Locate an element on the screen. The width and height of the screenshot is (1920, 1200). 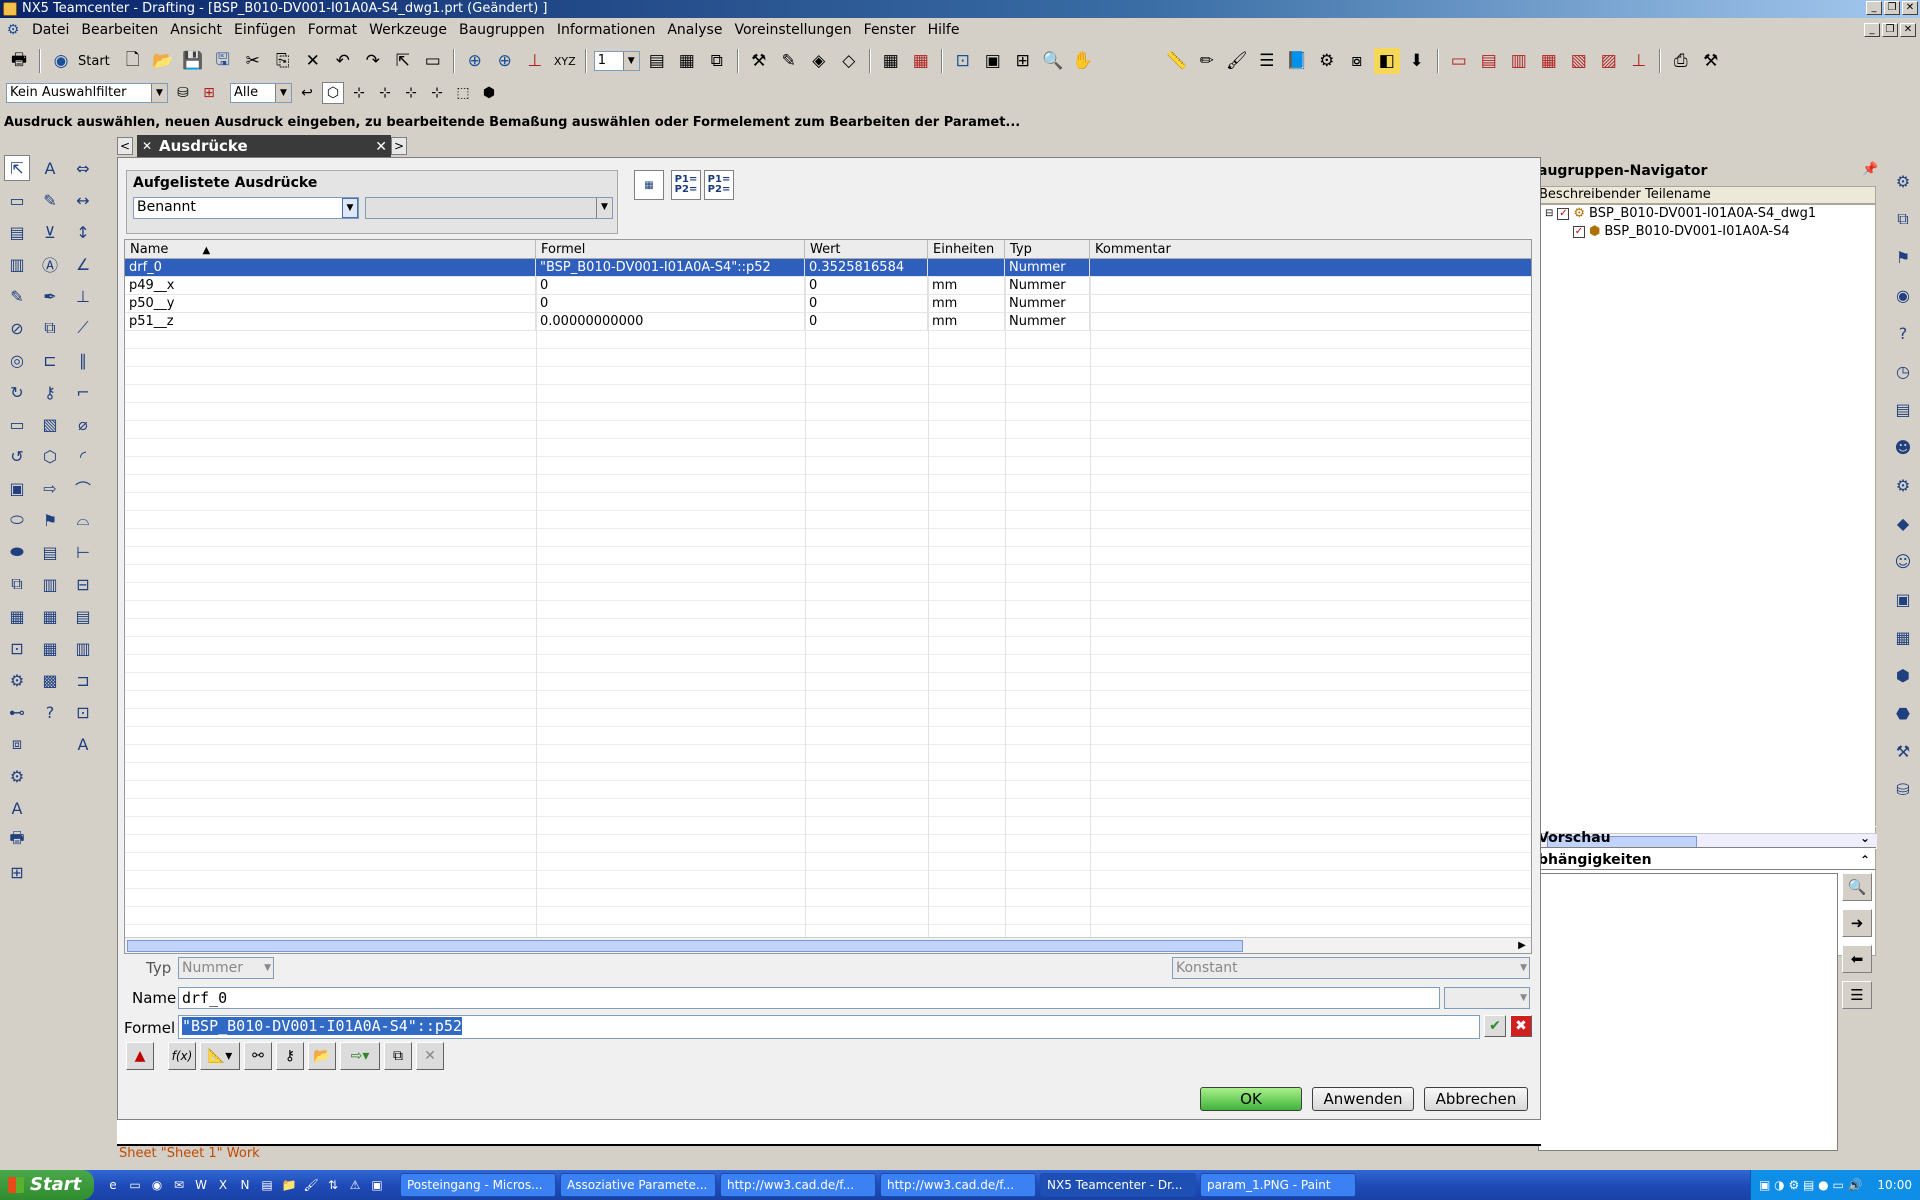
layer-move-icon: ⧉ is located at coordinates (717, 61).